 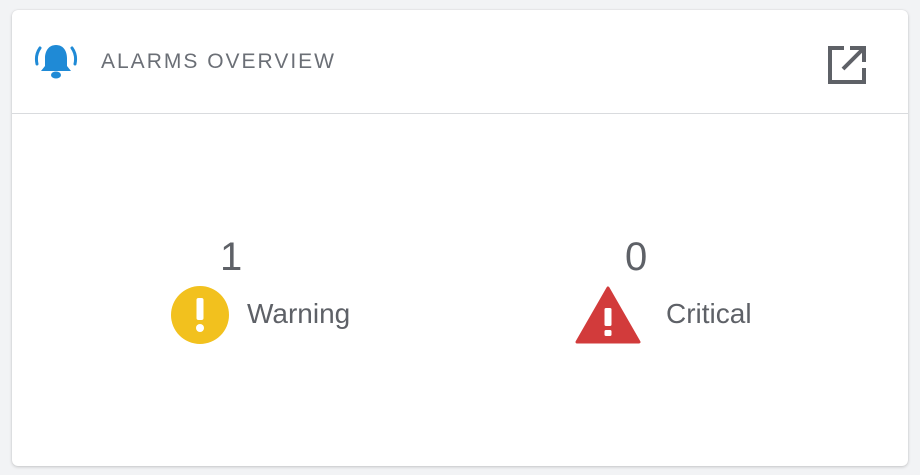 I want to click on card-title: ALARMS OVERVIEW, so click(x=218, y=61).